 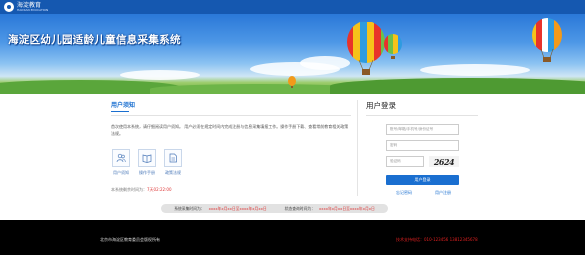 I want to click on forgot-password-link: 忘记密码, so click(x=404, y=193).